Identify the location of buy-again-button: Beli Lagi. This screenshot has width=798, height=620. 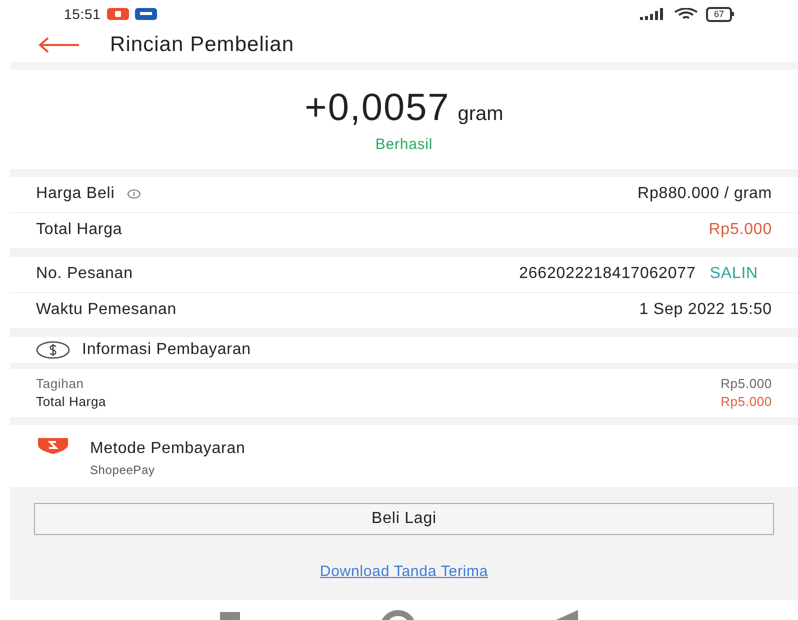
(404, 518).